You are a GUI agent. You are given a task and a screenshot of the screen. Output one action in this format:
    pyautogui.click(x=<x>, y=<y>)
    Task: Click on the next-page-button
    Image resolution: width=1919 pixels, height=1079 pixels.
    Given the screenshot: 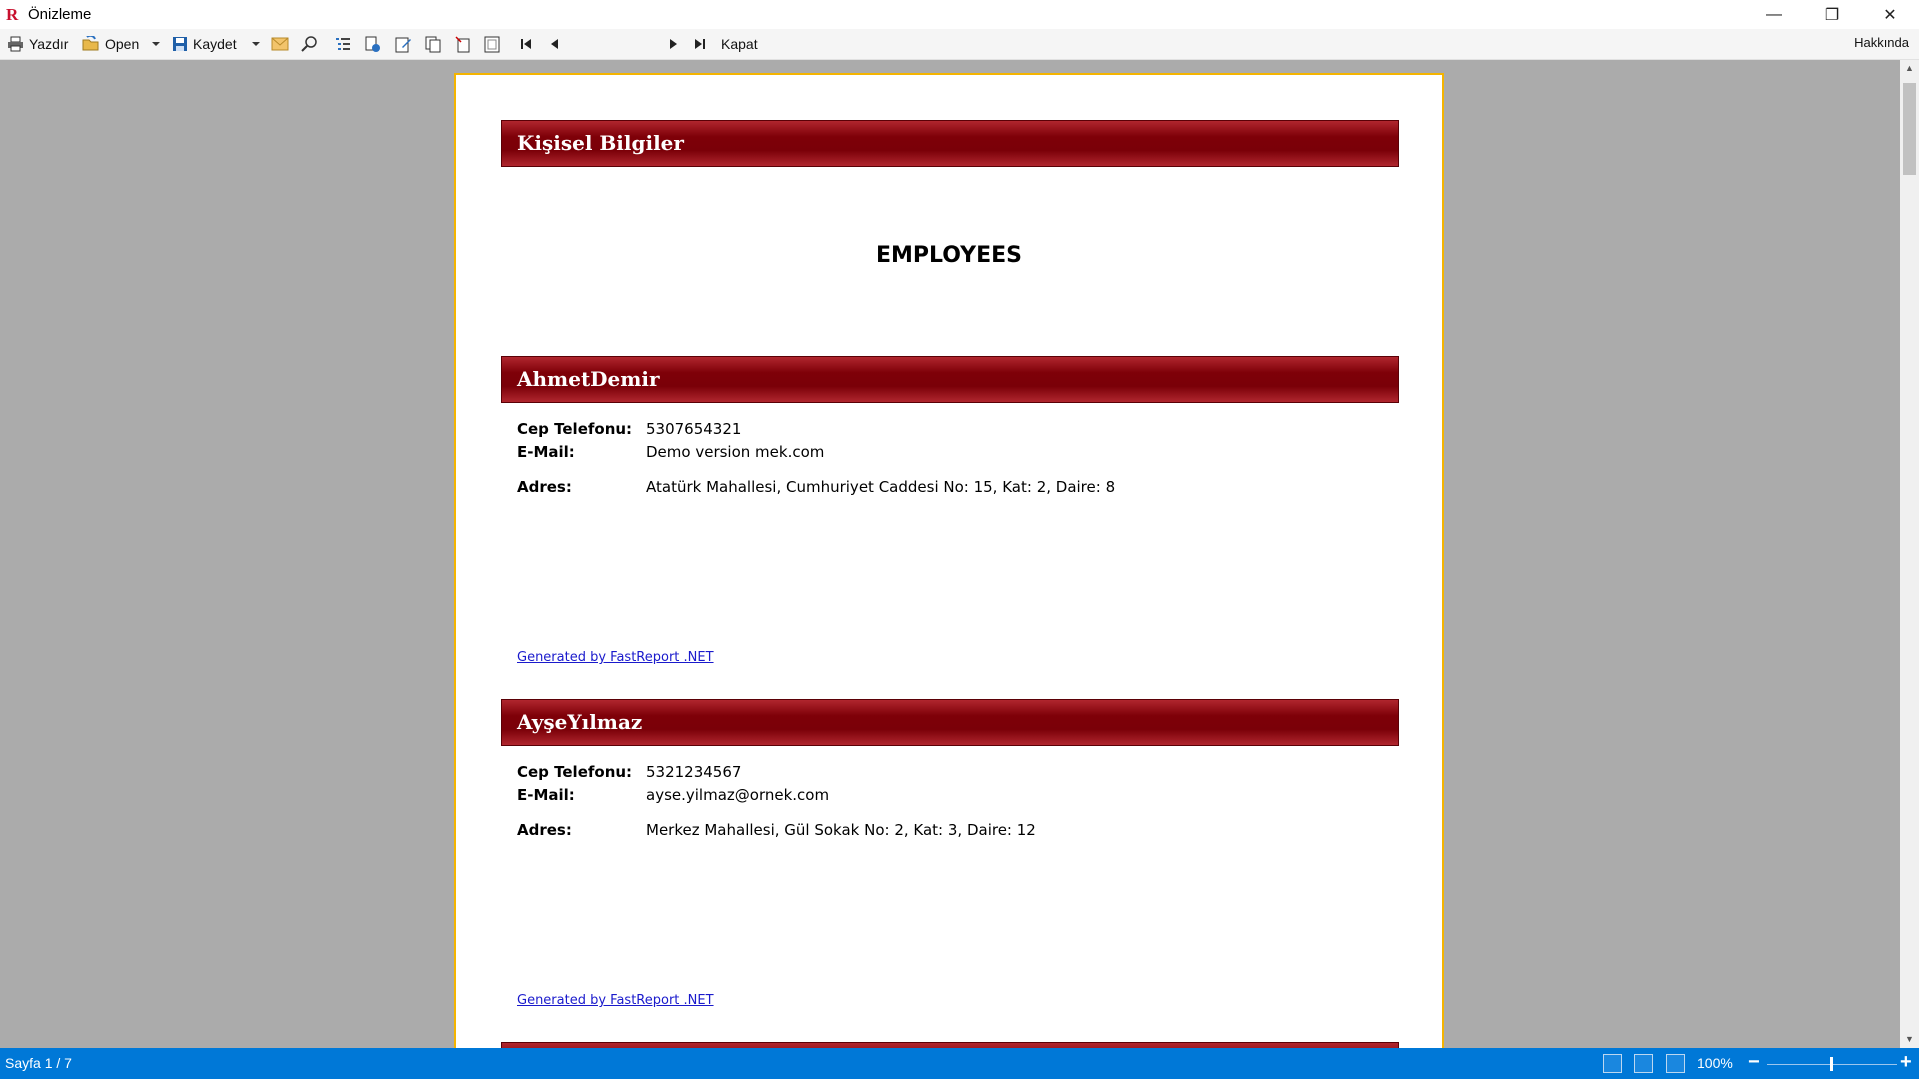 What is the action you would take?
    pyautogui.click(x=673, y=44)
    